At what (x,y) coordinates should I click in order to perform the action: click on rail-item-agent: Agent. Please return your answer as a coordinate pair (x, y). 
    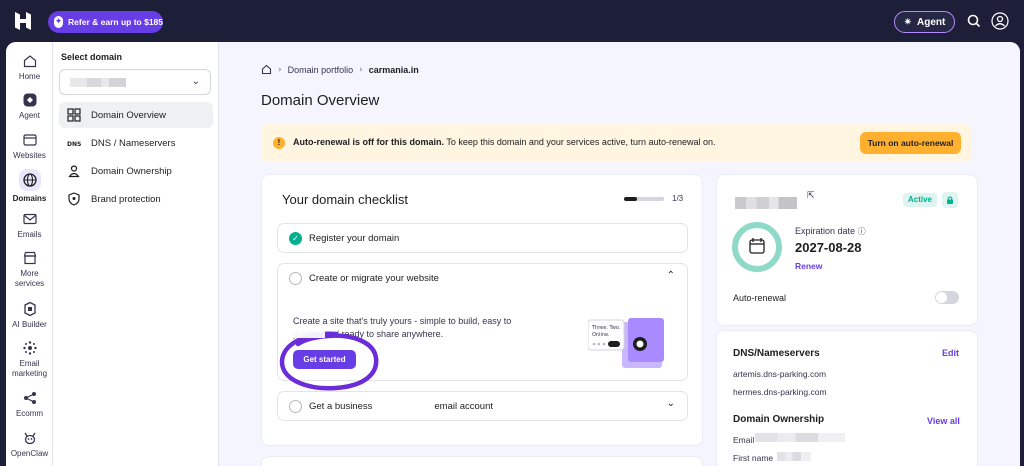
    Looking at the image, I should click on (29, 106).